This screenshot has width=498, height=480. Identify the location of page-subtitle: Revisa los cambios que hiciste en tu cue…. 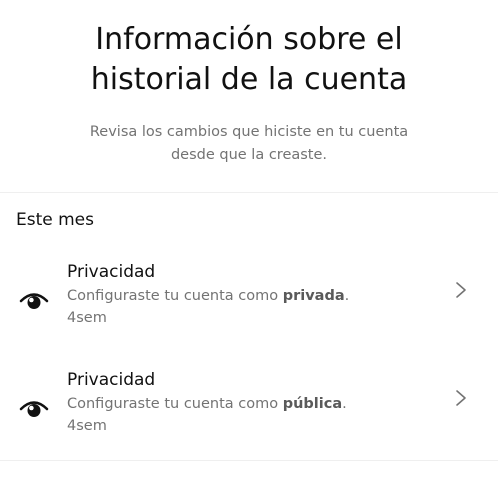
(249, 144).